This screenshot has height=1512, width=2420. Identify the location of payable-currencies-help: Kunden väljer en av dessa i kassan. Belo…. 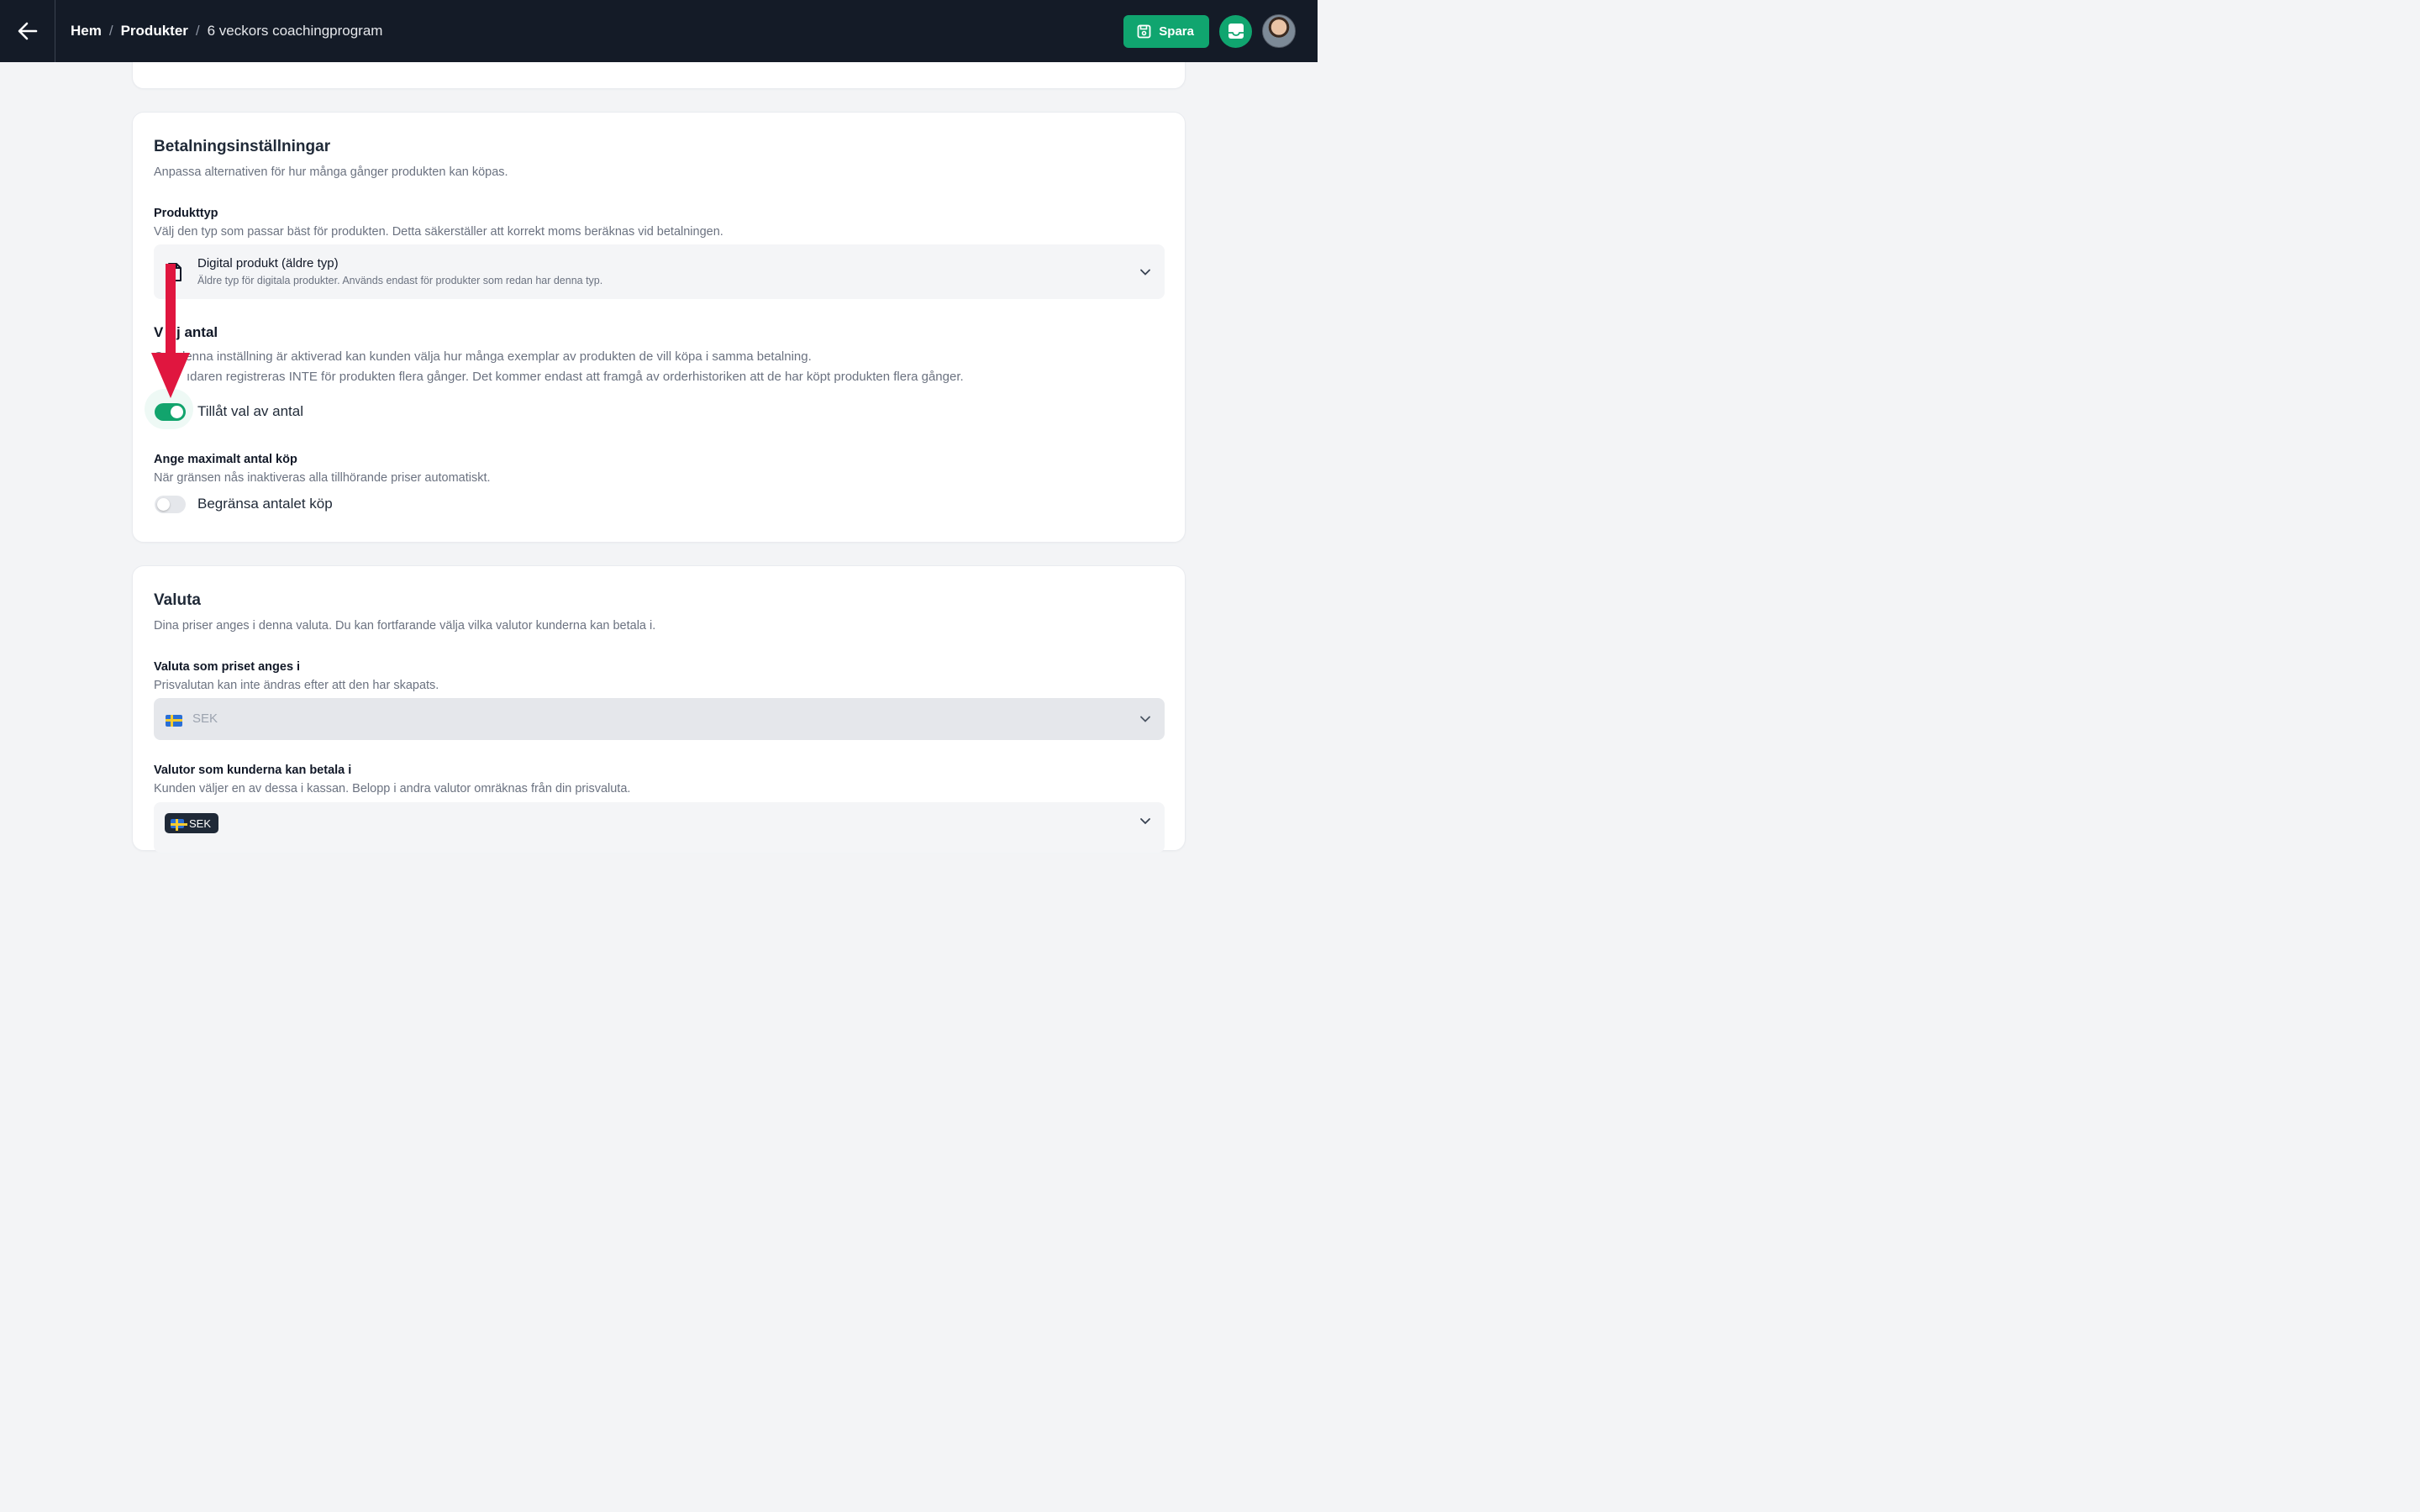
(392, 788).